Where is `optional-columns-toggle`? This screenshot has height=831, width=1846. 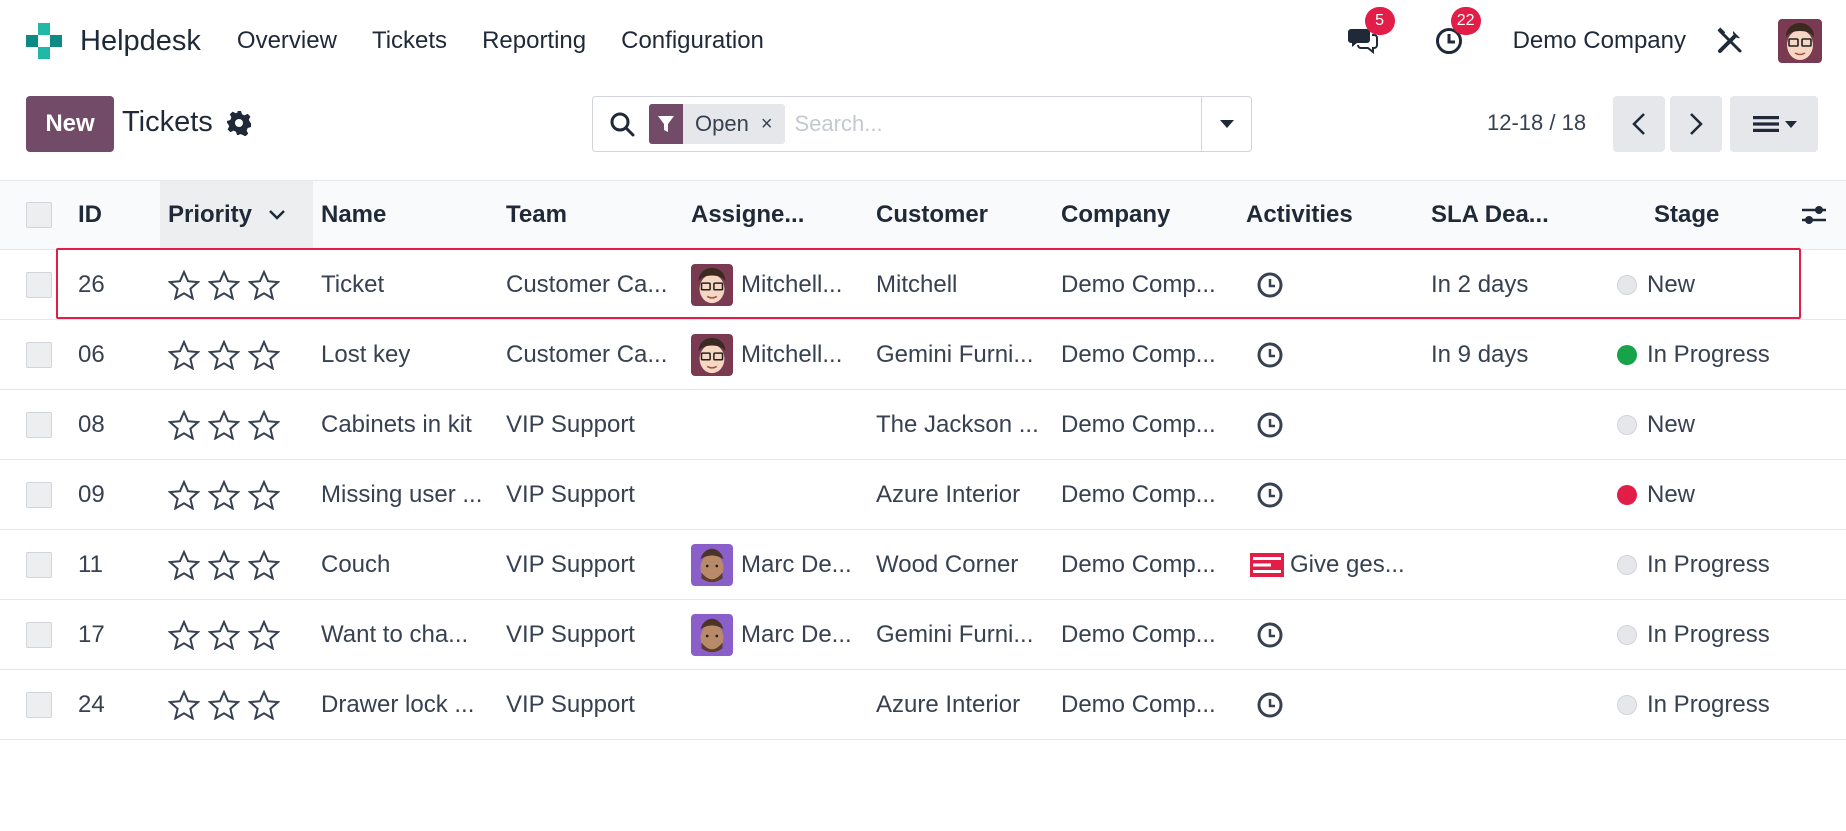
optional-columns-toggle is located at coordinates (1814, 215).